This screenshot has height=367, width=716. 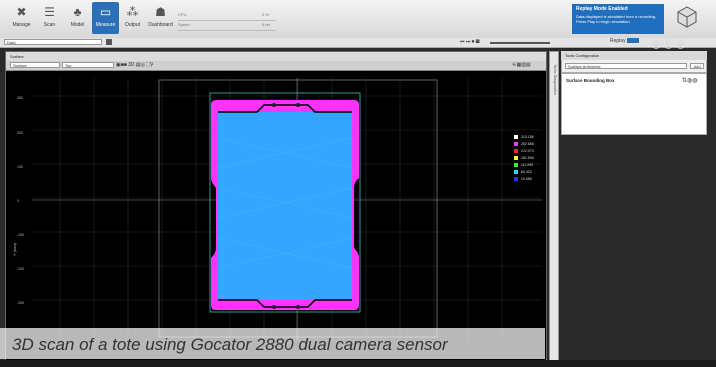 I want to click on tool-type-select: Surface Arithmetic, so click(x=626, y=66).